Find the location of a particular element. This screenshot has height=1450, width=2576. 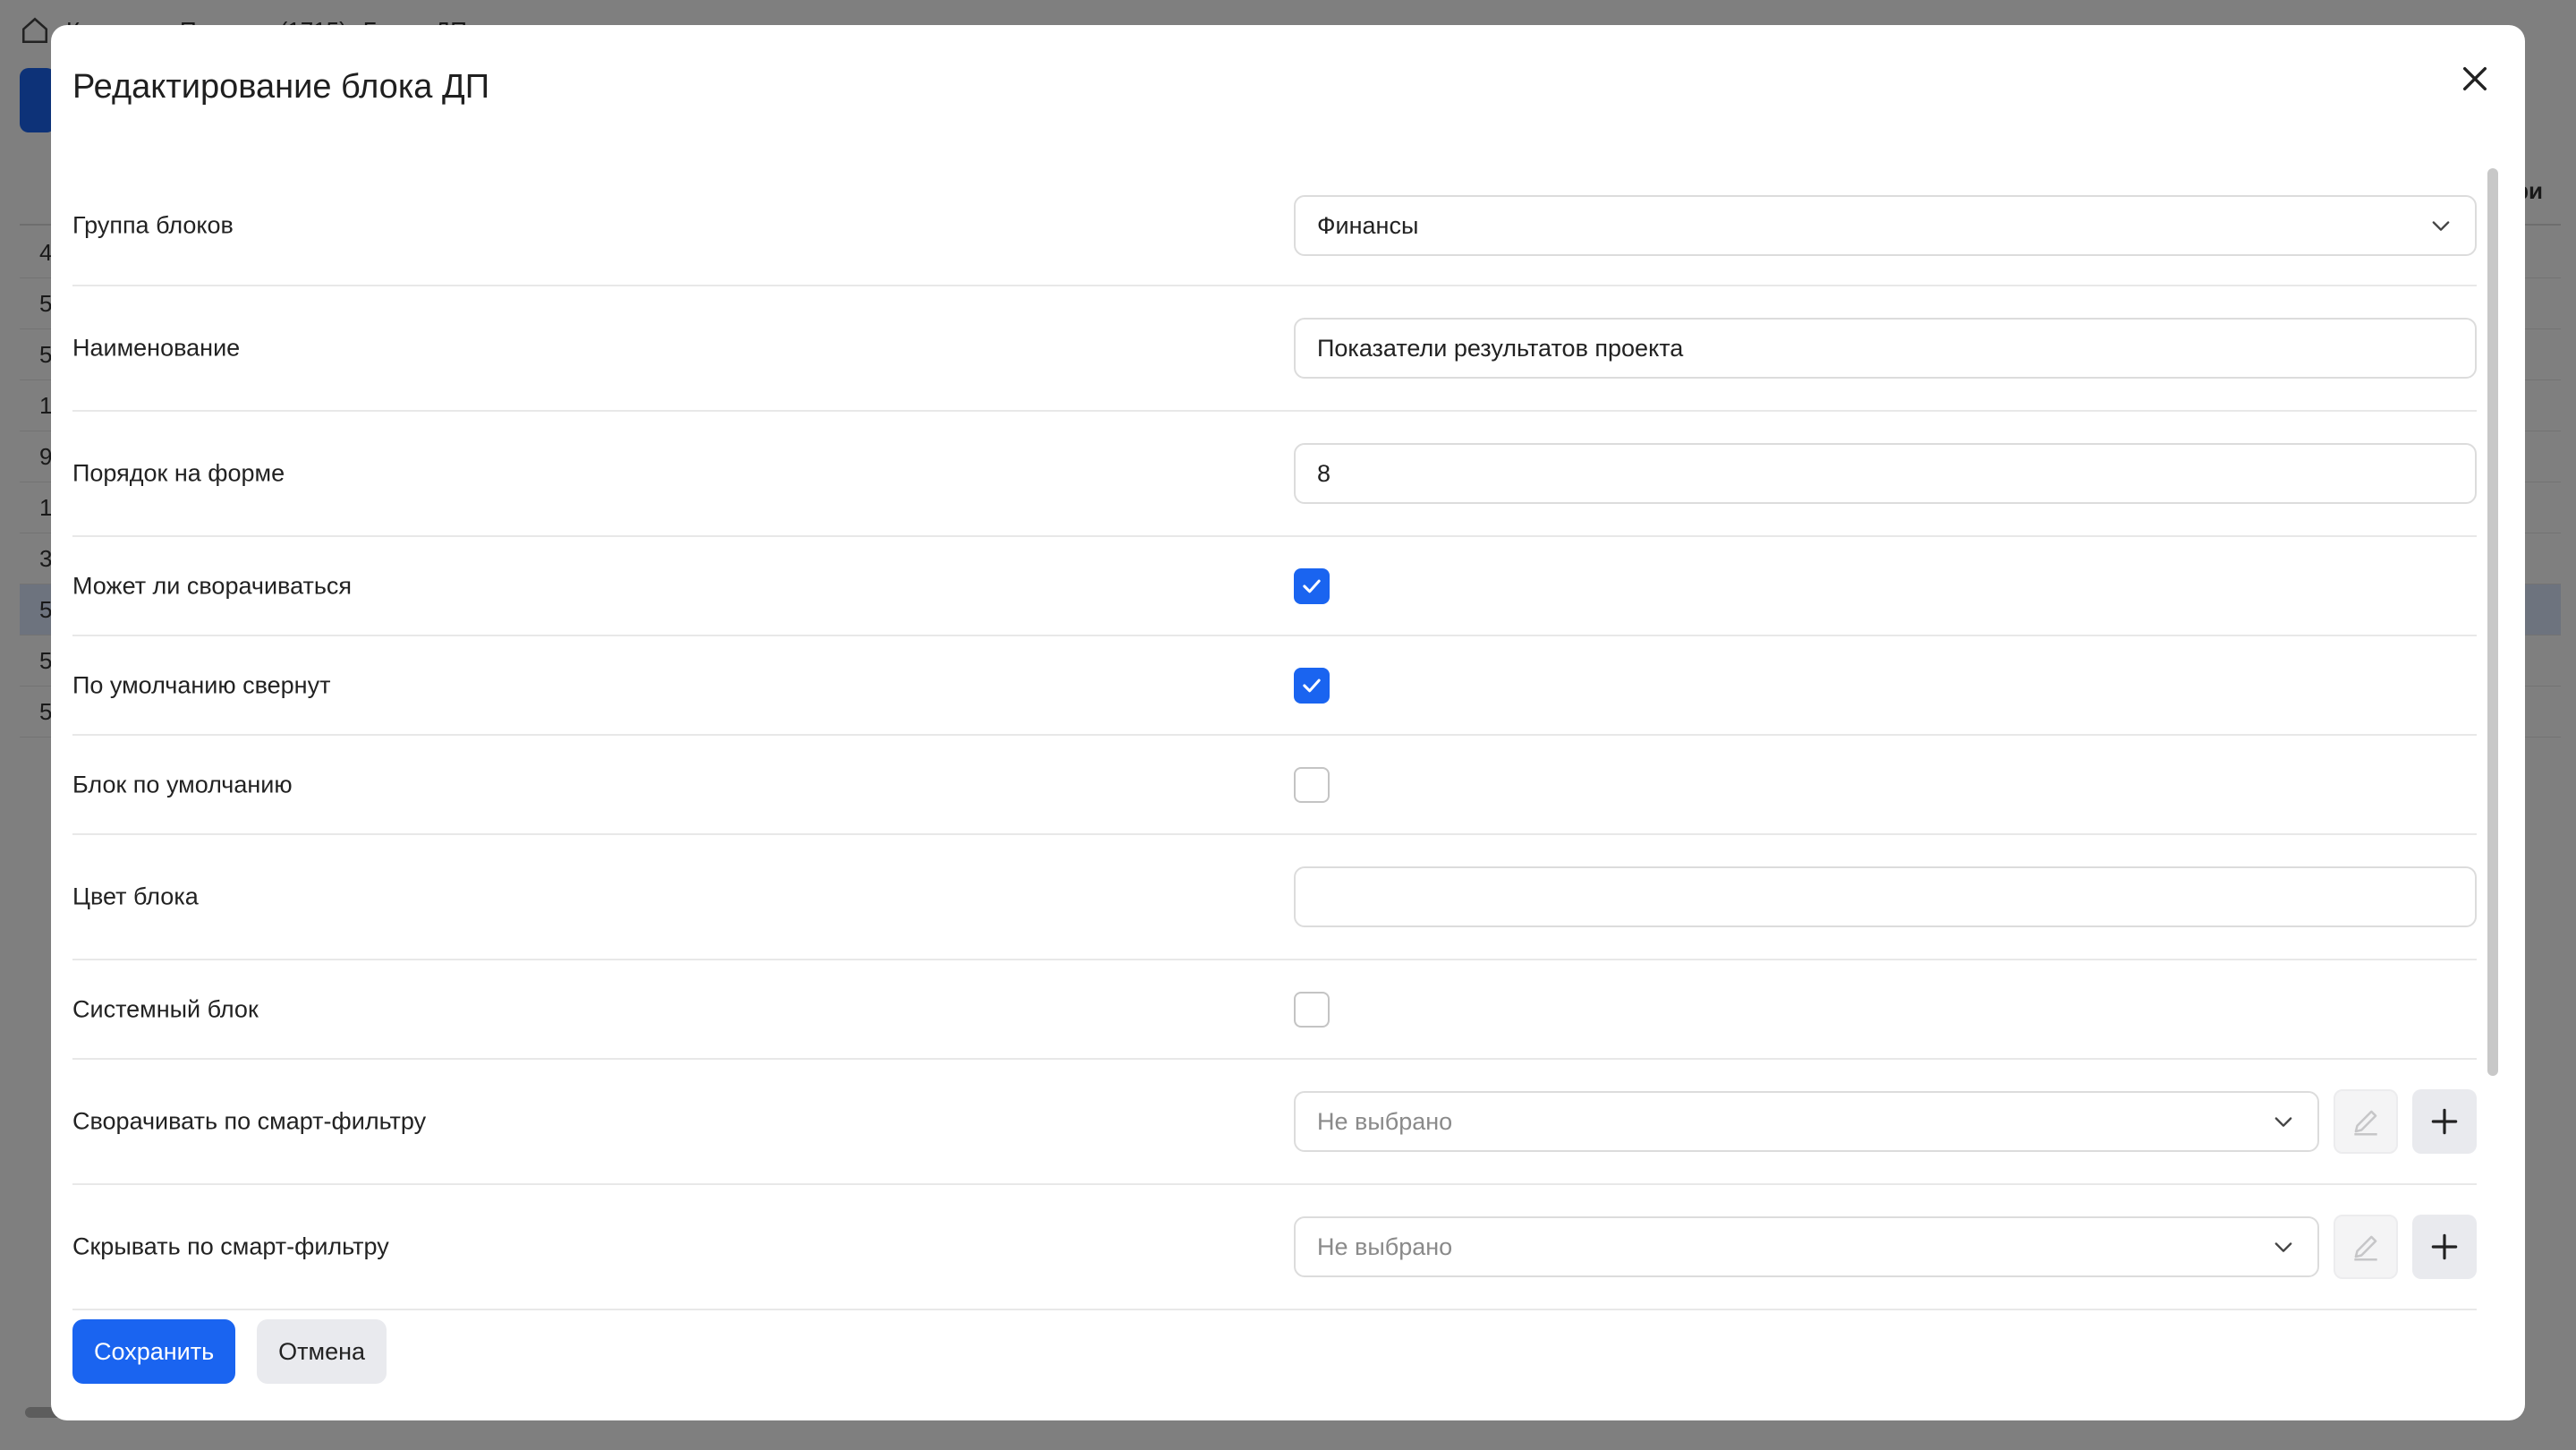

collapsed-default-control is located at coordinates (1312, 685).